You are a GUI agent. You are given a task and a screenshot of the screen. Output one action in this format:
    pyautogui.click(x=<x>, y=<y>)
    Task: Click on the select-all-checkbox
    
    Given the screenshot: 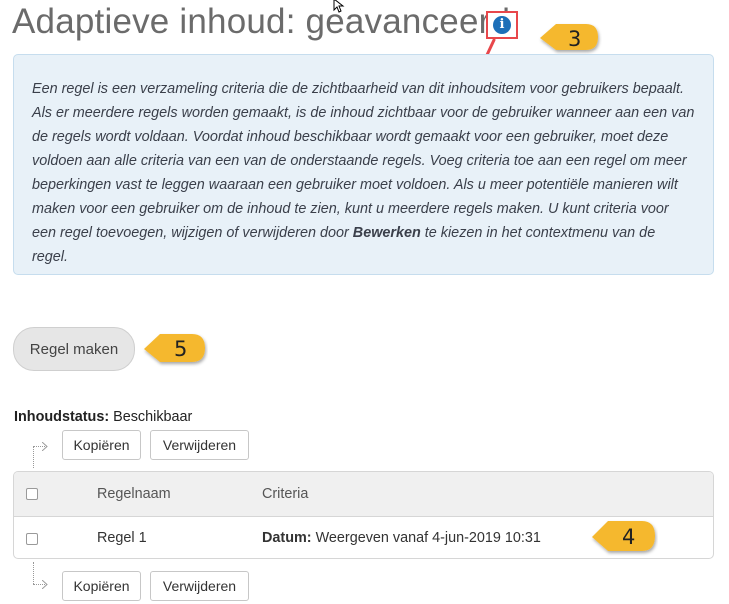 What is the action you would take?
    pyautogui.click(x=32, y=494)
    